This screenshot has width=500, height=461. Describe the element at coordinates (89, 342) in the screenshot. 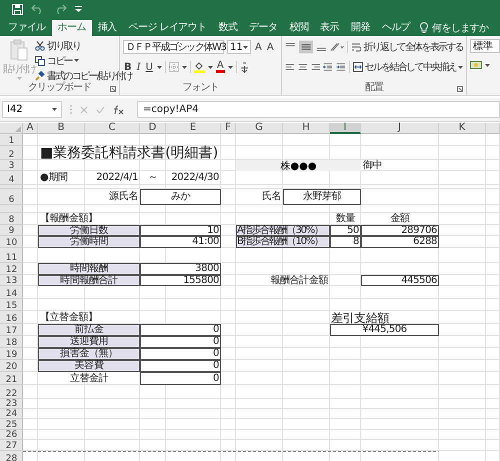

I see `table-cell: 送迎費用` at that location.